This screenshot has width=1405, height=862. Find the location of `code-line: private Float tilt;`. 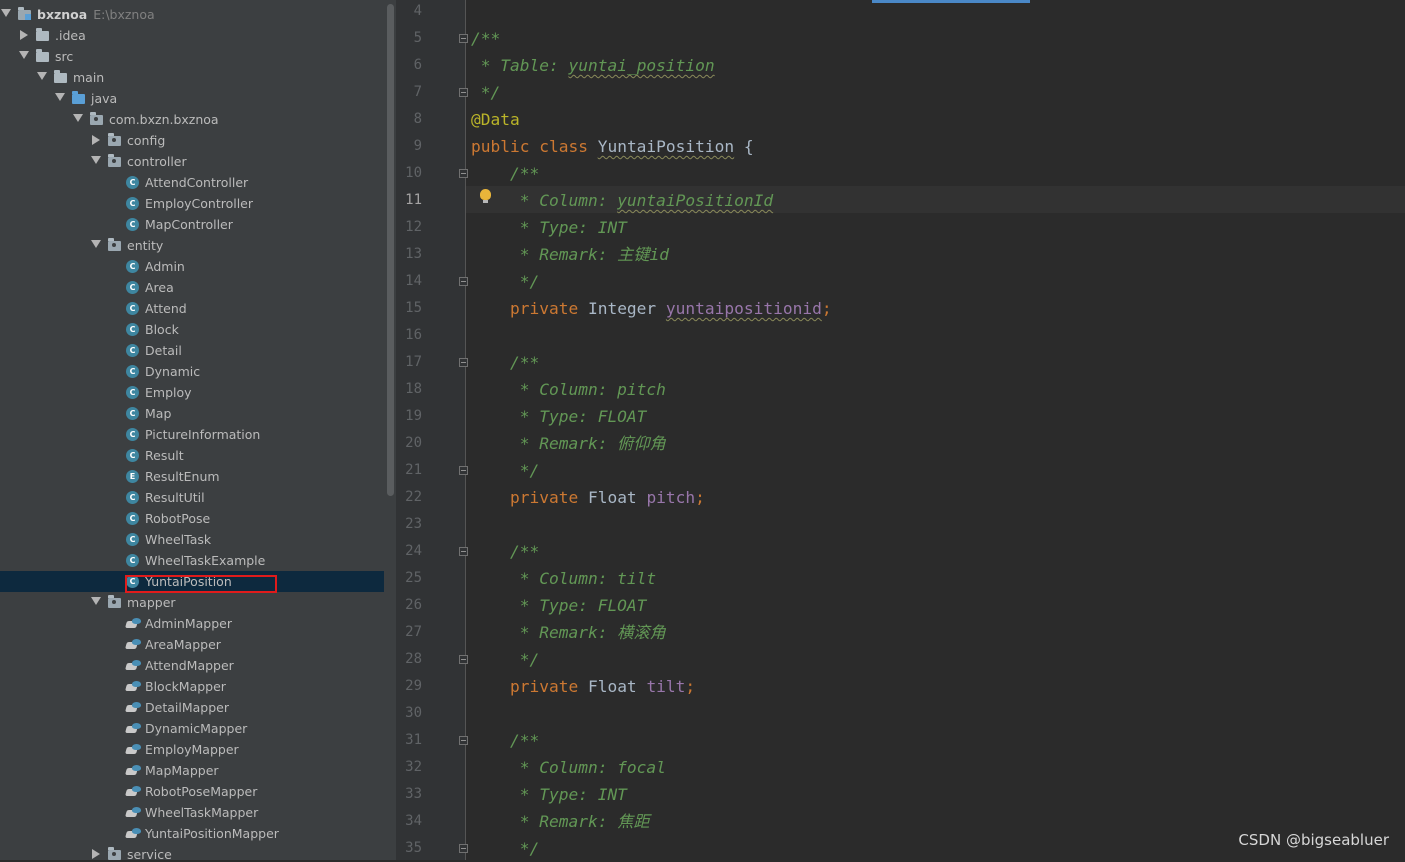

code-line: private Float tilt; is located at coordinates (583, 686).